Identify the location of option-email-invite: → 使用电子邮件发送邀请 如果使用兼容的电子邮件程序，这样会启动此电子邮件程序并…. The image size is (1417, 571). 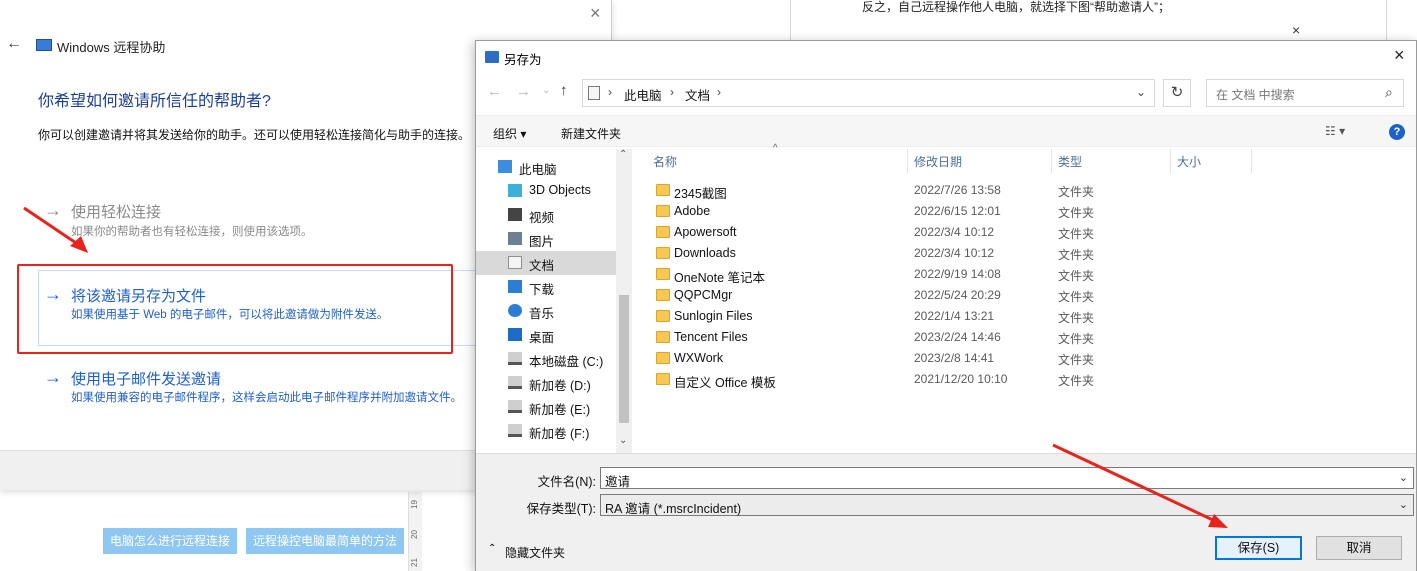
(259, 387).